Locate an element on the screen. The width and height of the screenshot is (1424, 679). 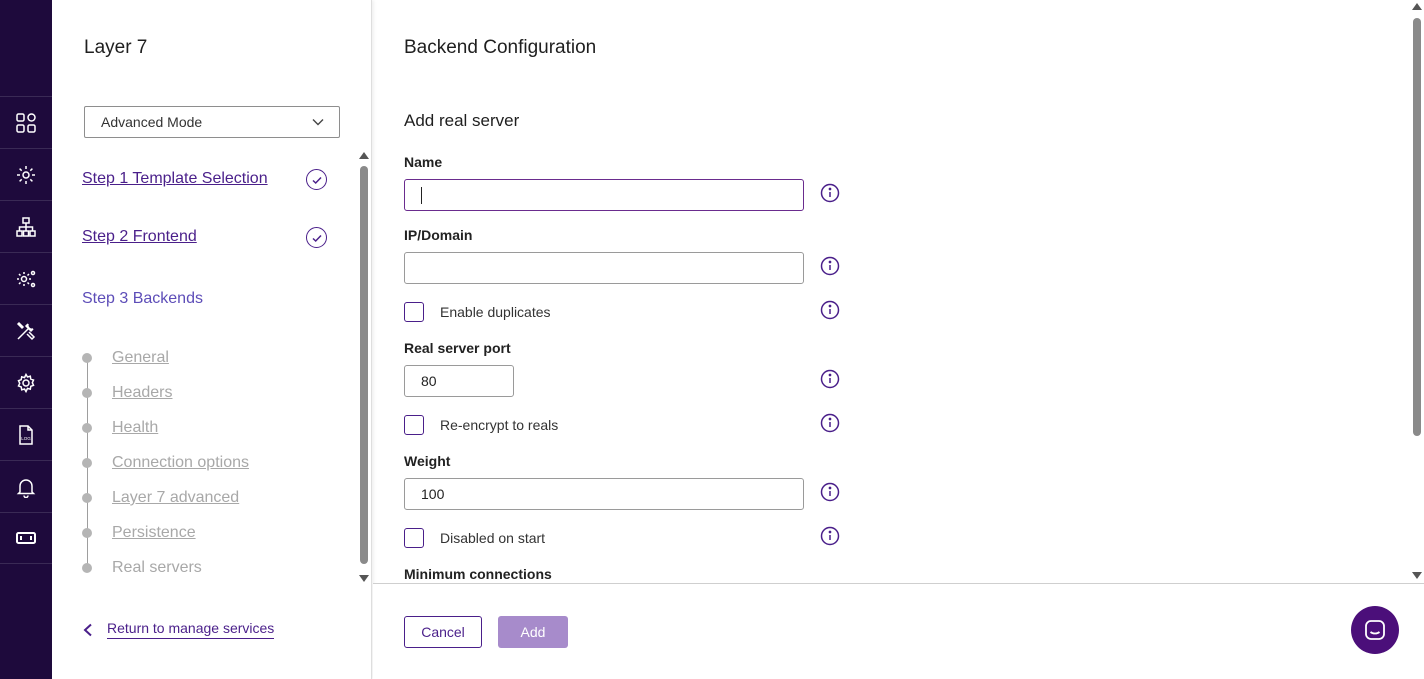
substep-layer7-advanced: Layer 7 advanced is located at coordinates (160, 498).